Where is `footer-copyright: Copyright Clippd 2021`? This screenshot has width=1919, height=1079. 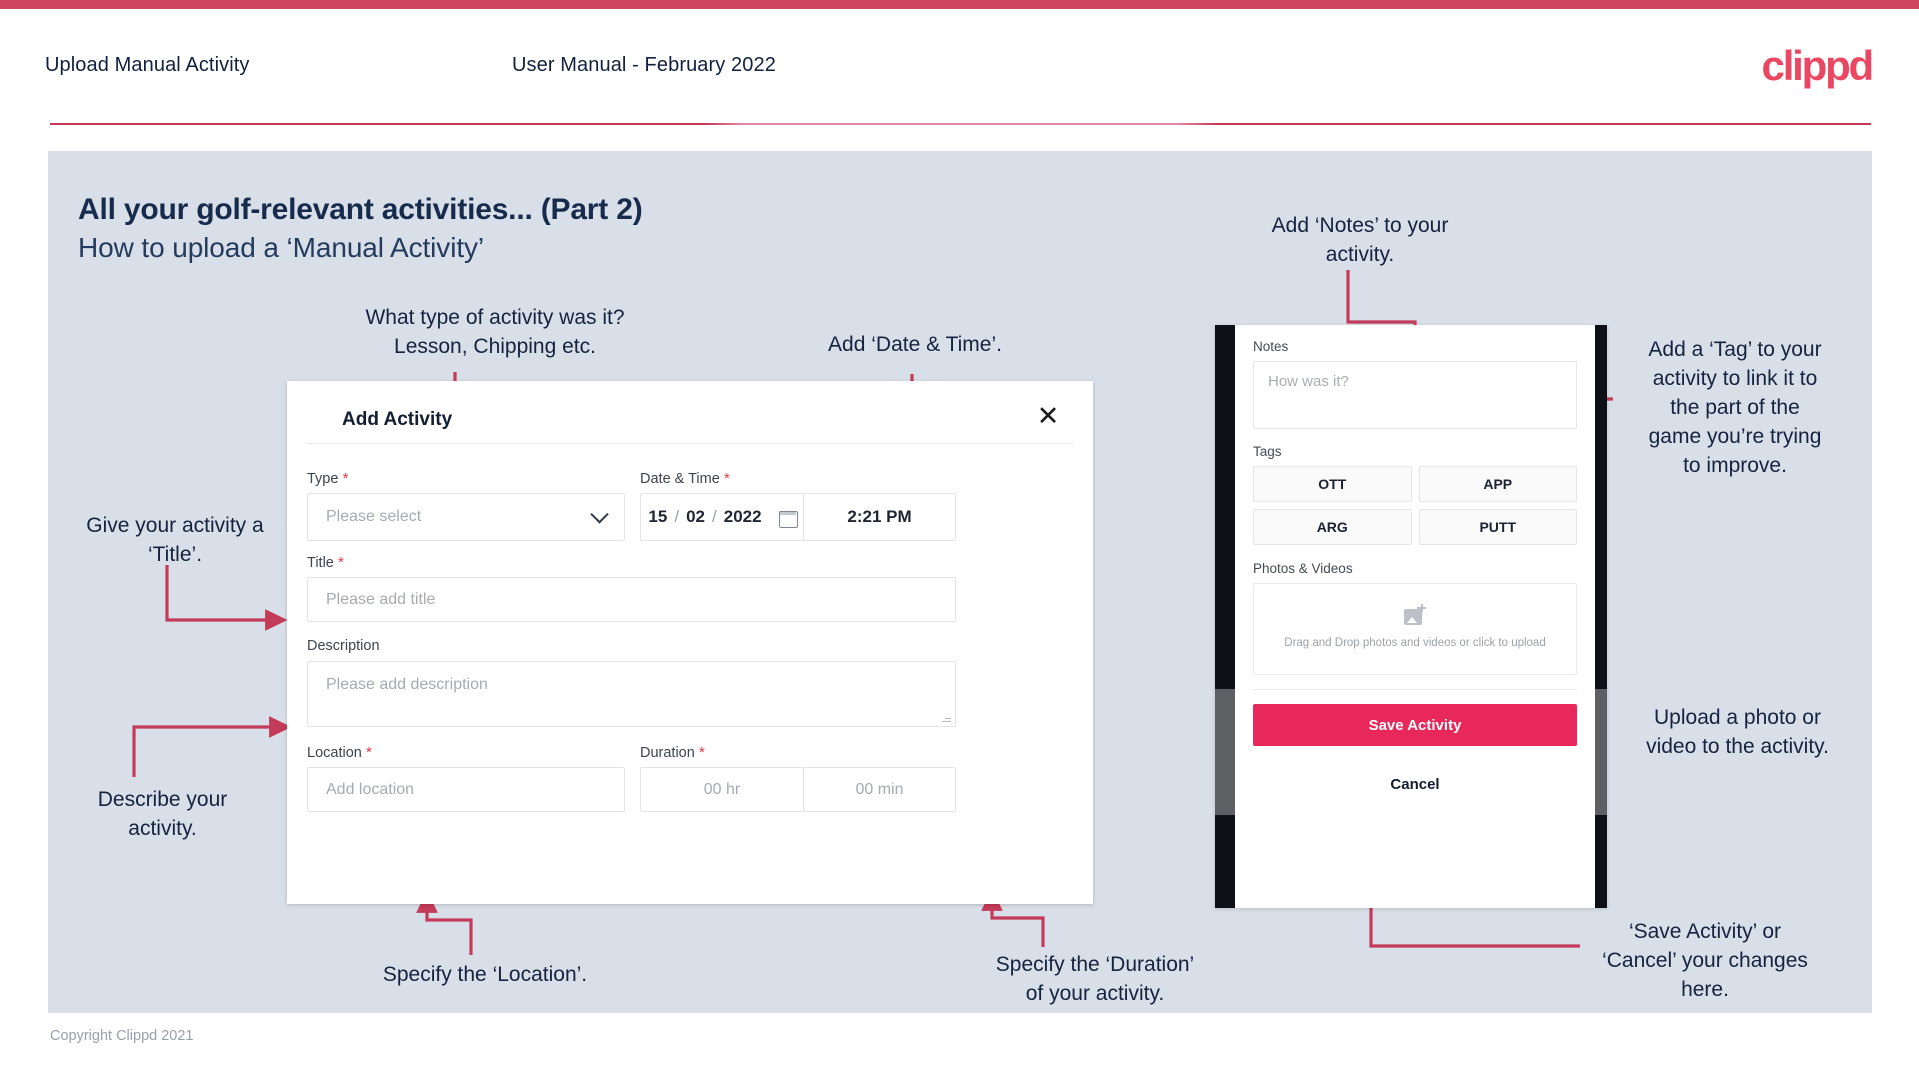
footer-copyright: Copyright Clippd 2021 is located at coordinates (122, 1036).